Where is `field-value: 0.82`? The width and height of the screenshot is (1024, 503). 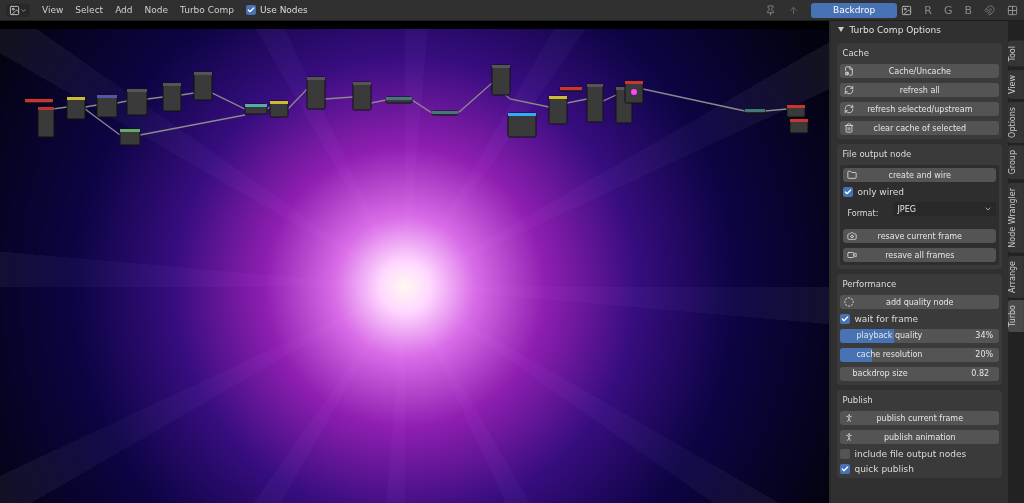
field-value: 0.82 is located at coordinates (980, 373).